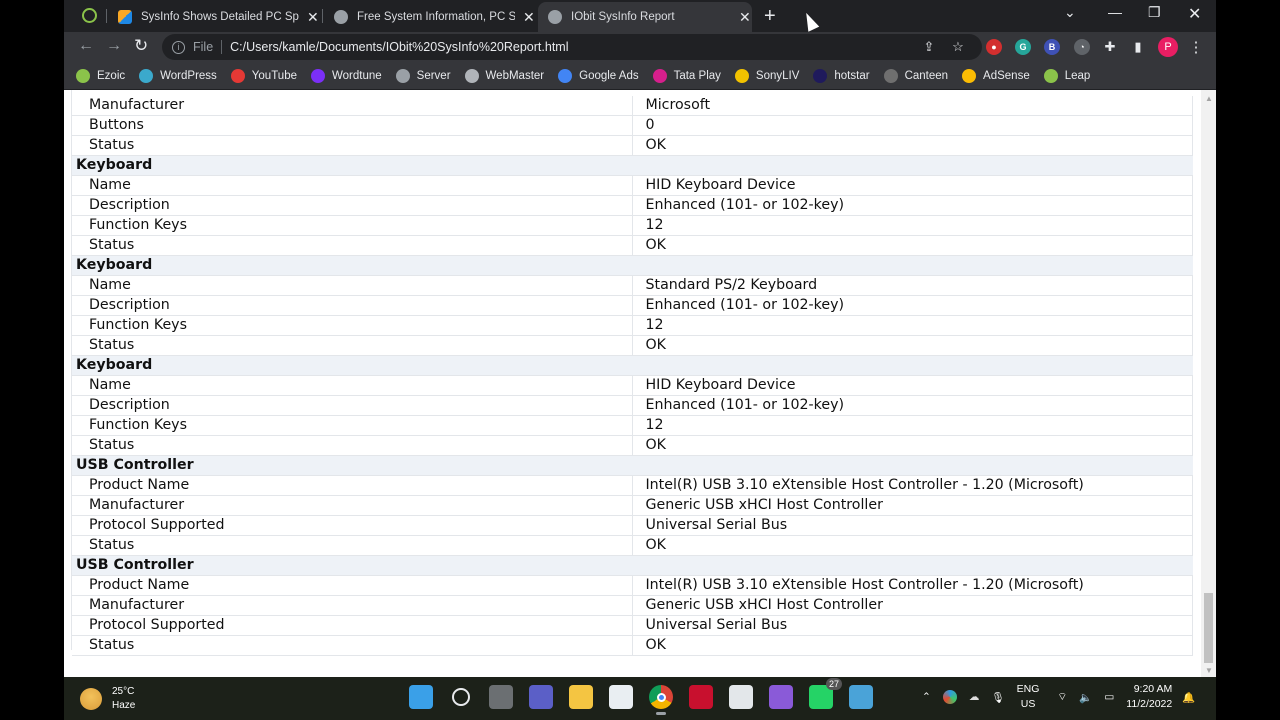 This screenshot has height=720, width=1280. I want to click on taskbar-huawei-icon, so click(701, 697).